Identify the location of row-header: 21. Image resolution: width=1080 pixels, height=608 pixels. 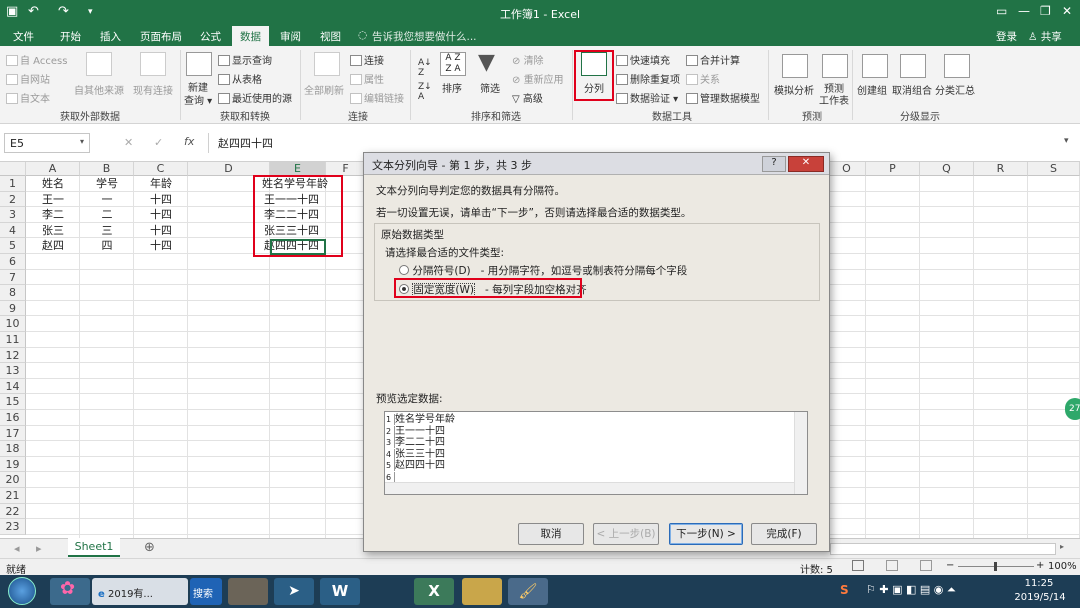
(13, 496).